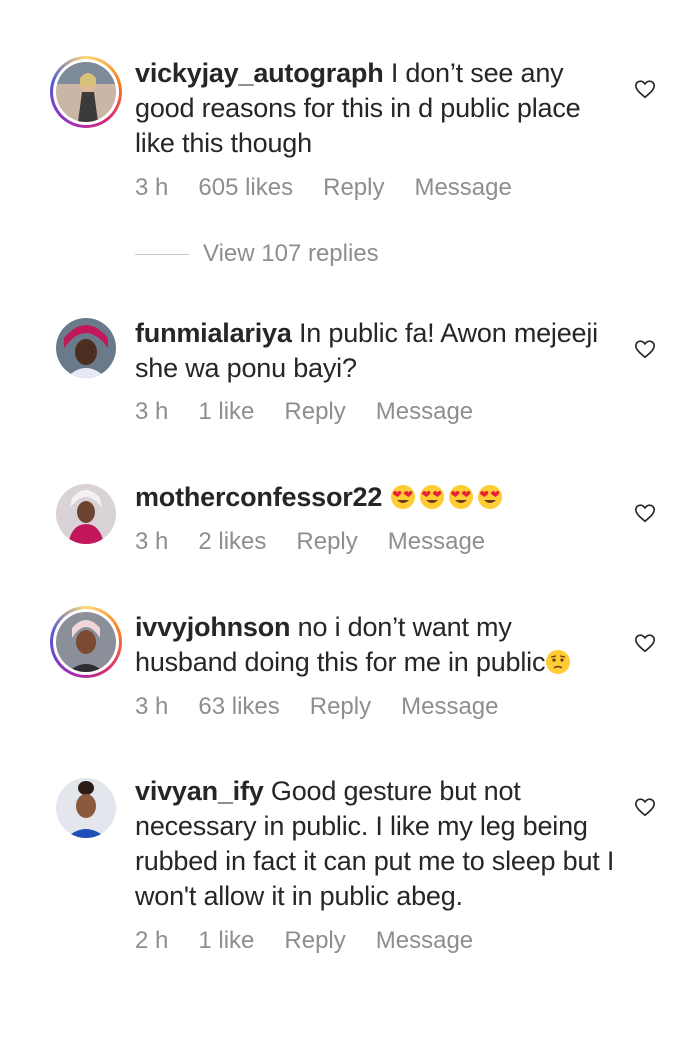  I want to click on comment-username: funmialariya, so click(213, 333).